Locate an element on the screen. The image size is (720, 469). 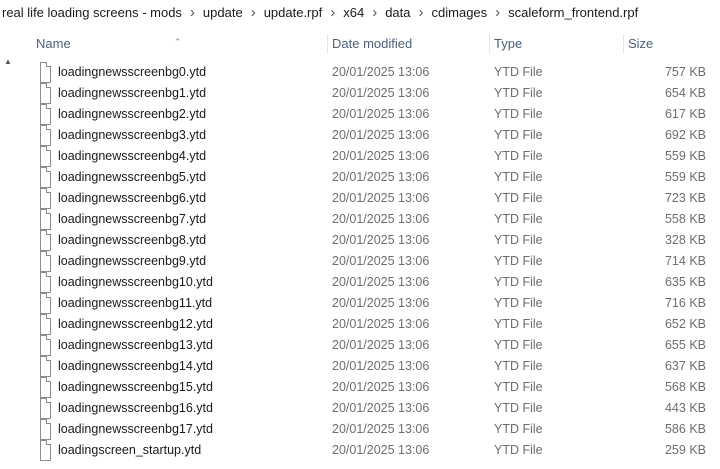
file-name: loadingnewsscreenbg5.ytd is located at coordinates (132, 177).